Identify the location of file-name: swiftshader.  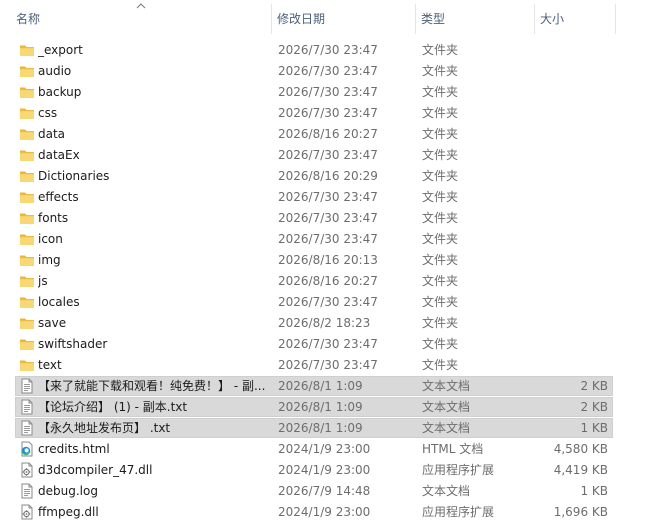
(73, 344).